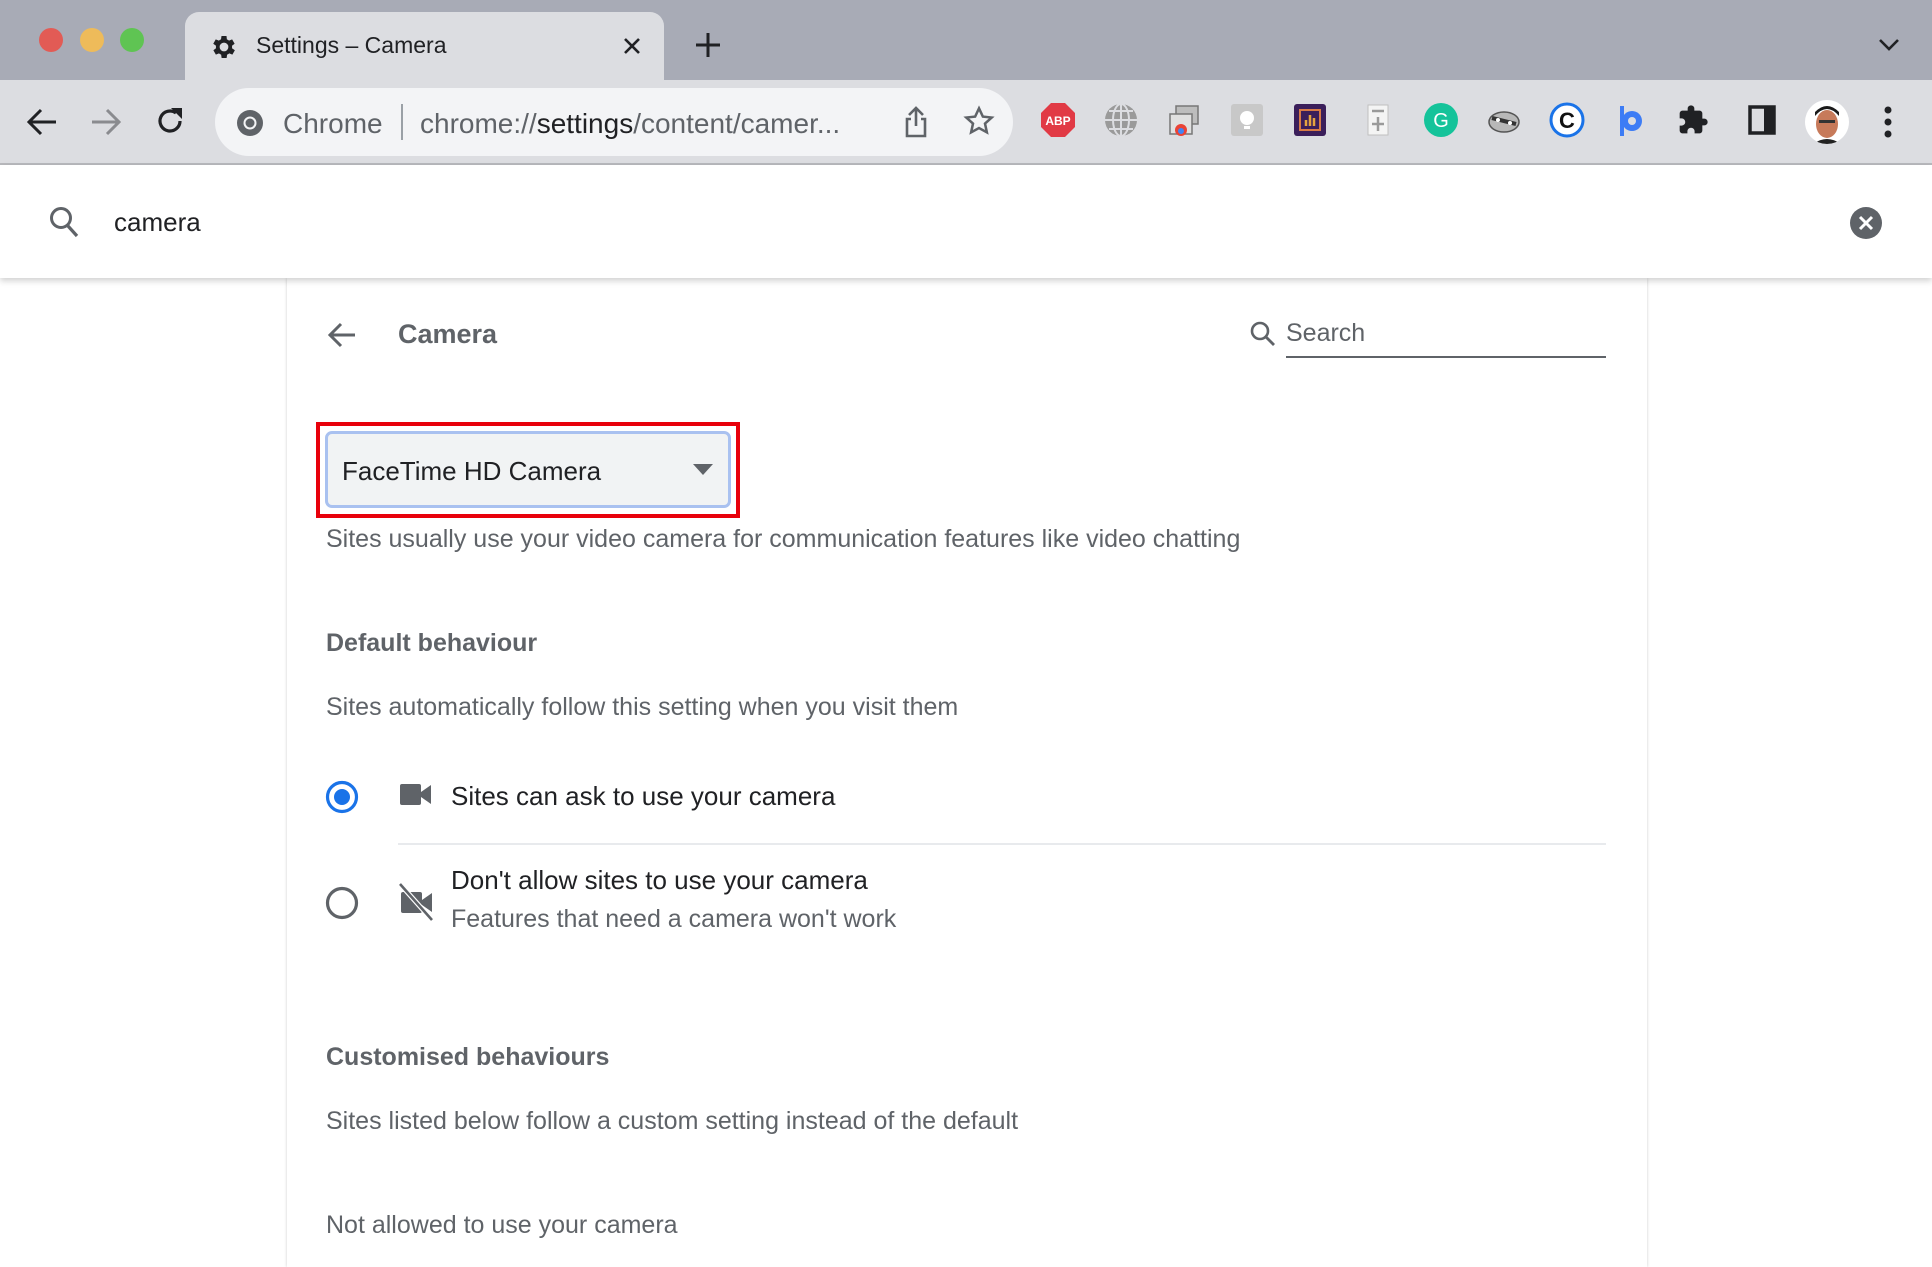  I want to click on adblock-plus-icon: ABP, so click(1058, 120).